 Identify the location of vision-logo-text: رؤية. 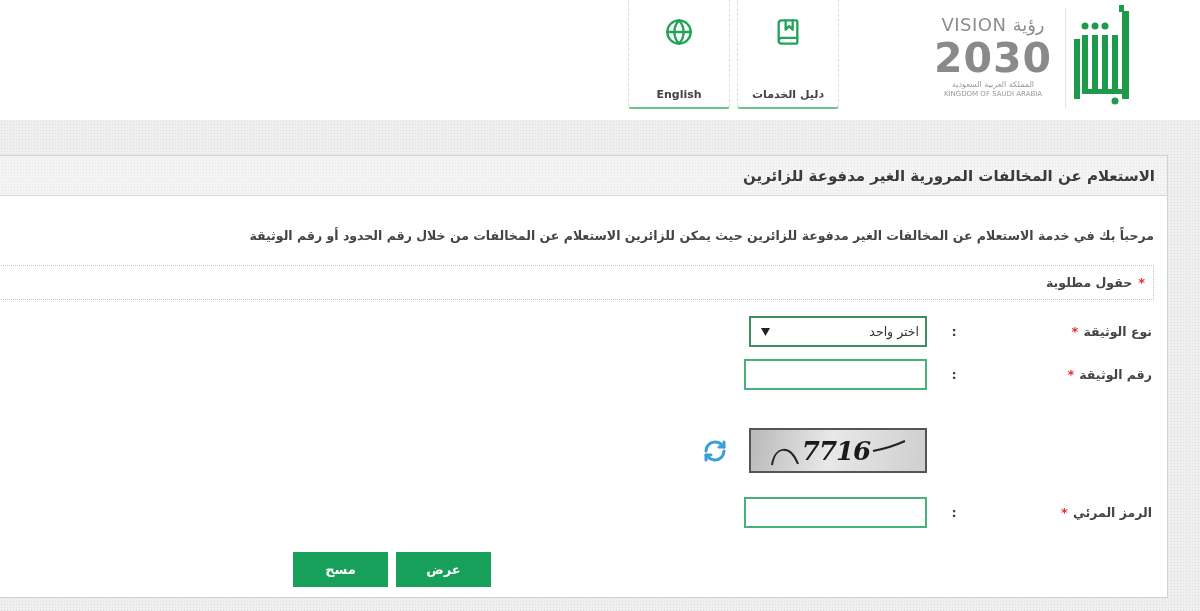
(1028, 25).